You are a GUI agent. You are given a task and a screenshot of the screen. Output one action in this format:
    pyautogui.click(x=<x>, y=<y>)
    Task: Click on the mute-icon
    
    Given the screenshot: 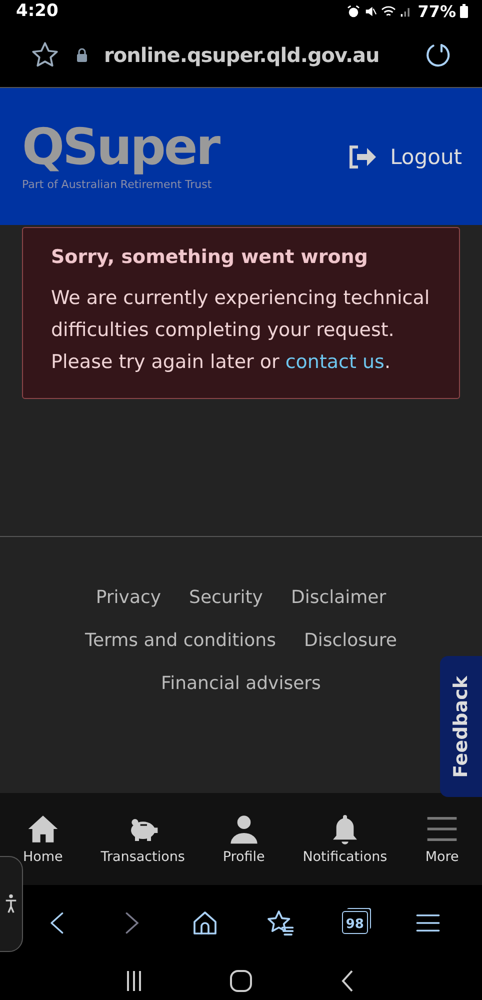 What is the action you would take?
    pyautogui.click(x=370, y=11)
    